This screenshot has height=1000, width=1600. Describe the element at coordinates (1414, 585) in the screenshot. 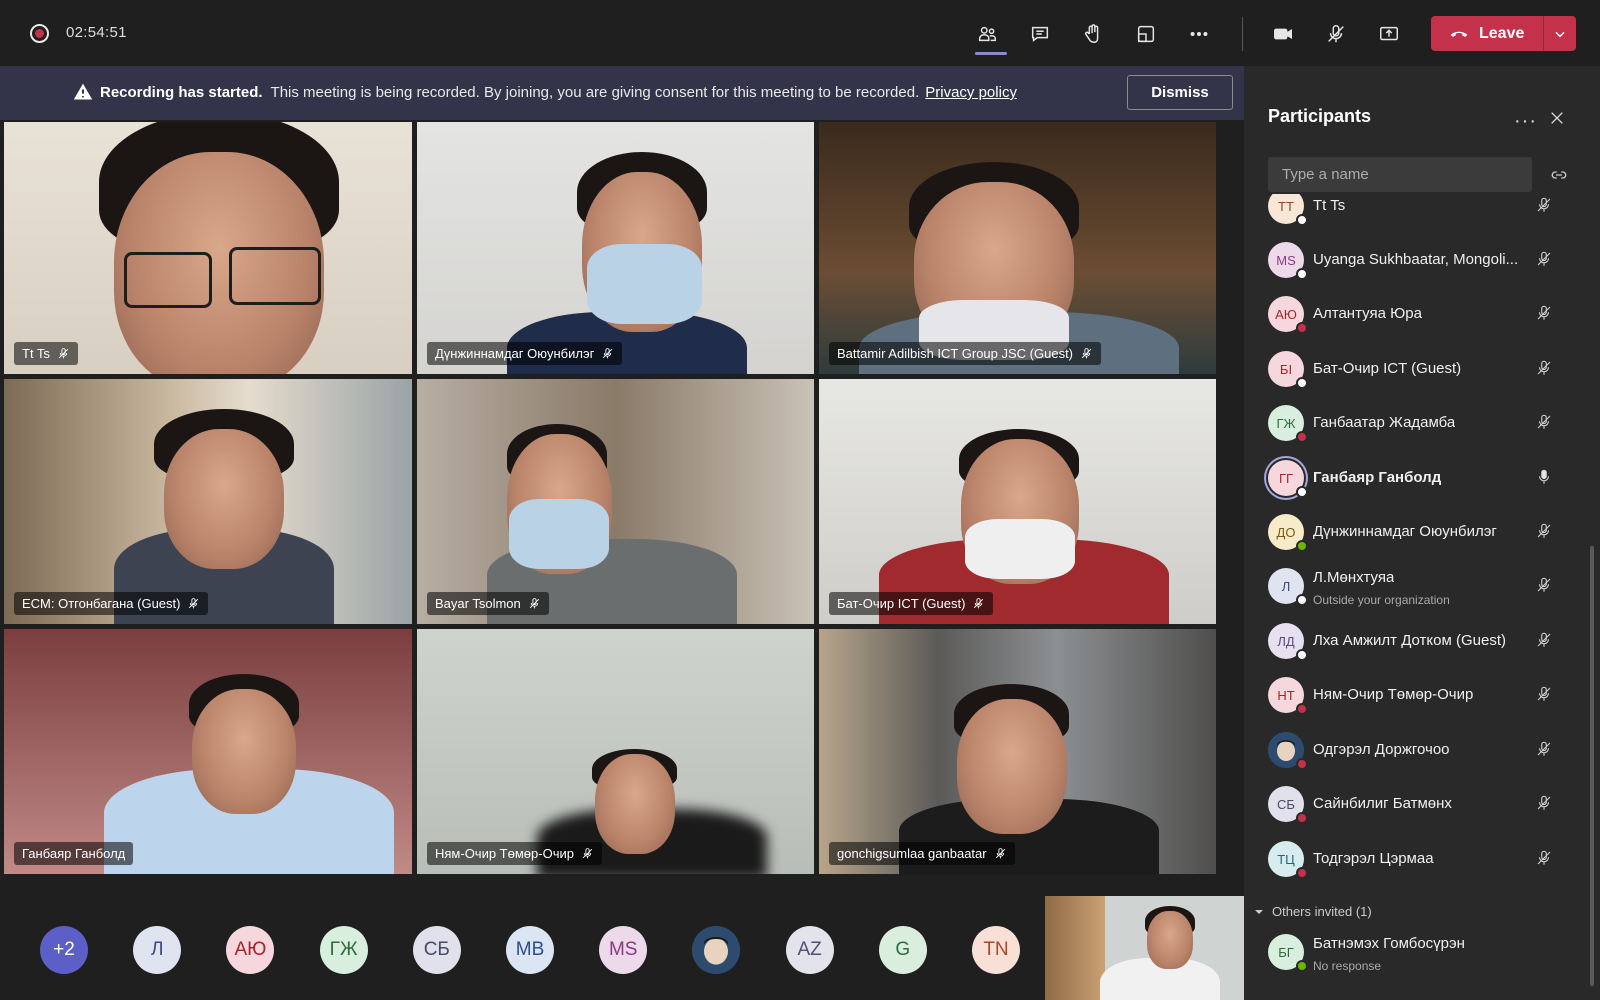

I see `participant-row: Л Л.Мөнхтуяа Outside your organization` at that location.